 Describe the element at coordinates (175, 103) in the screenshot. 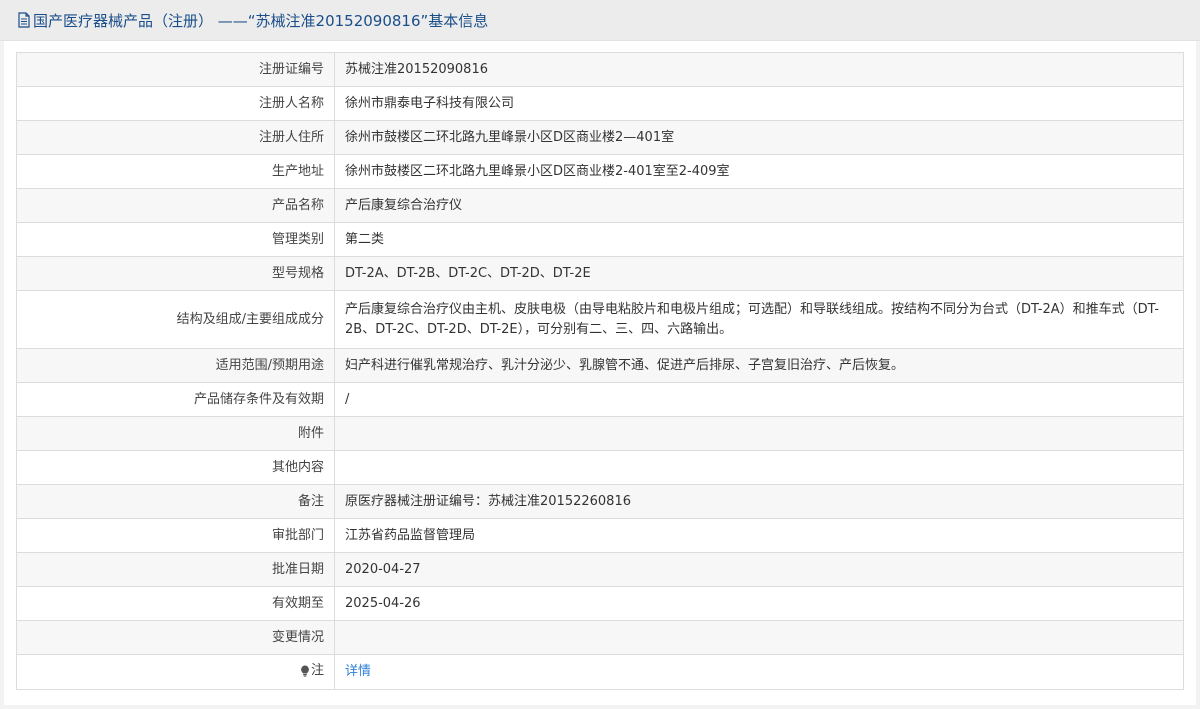

I see `row-label: 注册人名称` at that location.